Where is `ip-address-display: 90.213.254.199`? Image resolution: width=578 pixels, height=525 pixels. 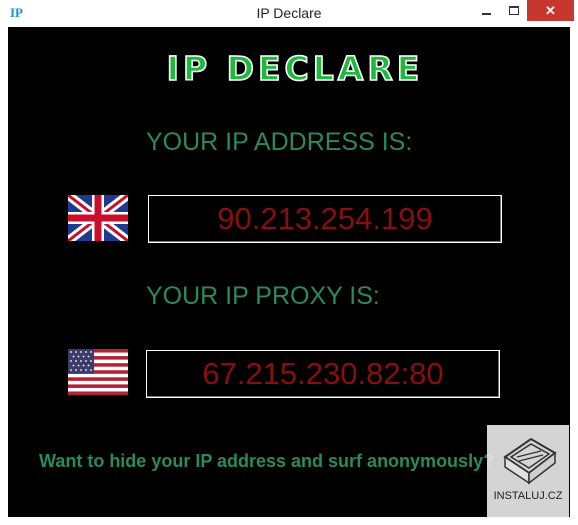
ip-address-display: 90.213.254.199 is located at coordinates (325, 219).